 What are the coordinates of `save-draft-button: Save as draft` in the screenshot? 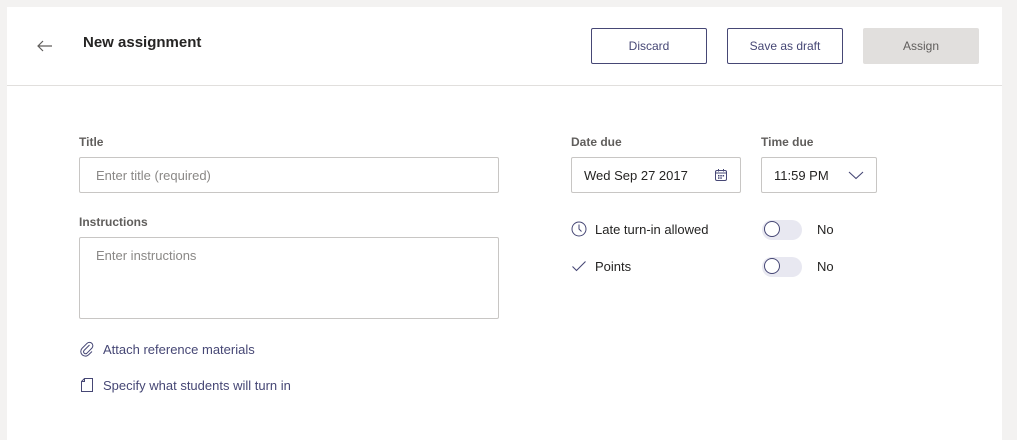 It's located at (785, 46).